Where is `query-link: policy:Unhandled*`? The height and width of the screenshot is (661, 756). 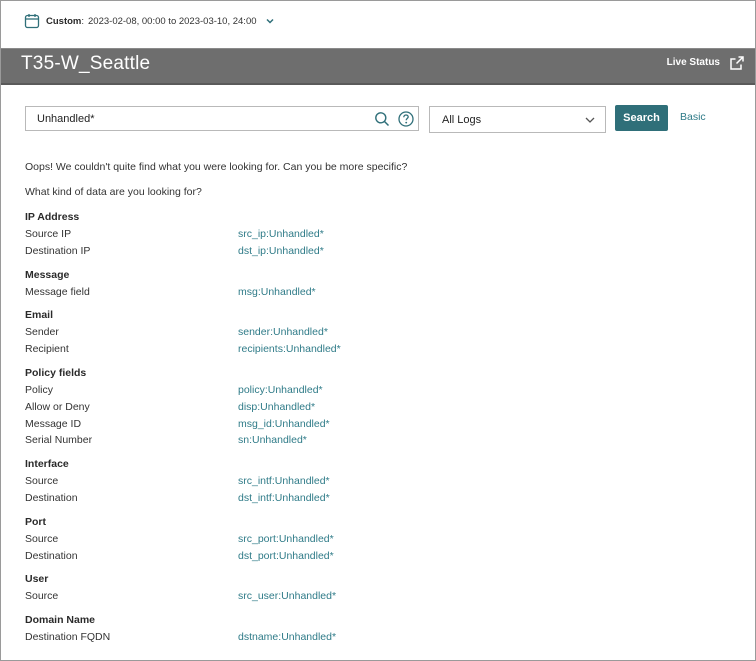
query-link: policy:Unhandled* is located at coordinates (280, 390).